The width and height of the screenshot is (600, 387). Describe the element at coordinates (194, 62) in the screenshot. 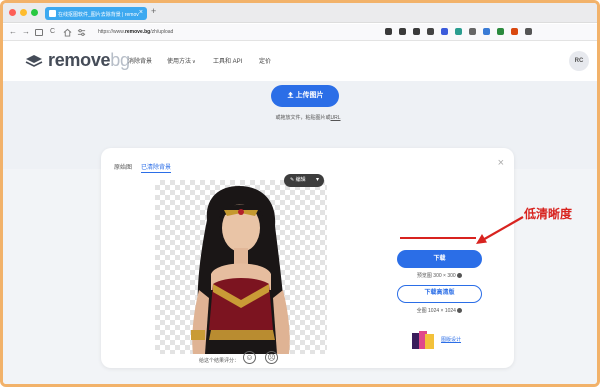

I see `chevron-down-icon: ∨` at that location.